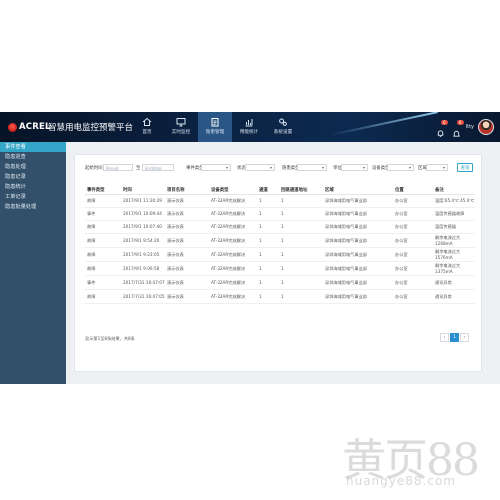 The width and height of the screenshot is (500, 500). Describe the element at coordinates (103, 190) in the screenshot. I see `col-header: 事件类型` at that location.